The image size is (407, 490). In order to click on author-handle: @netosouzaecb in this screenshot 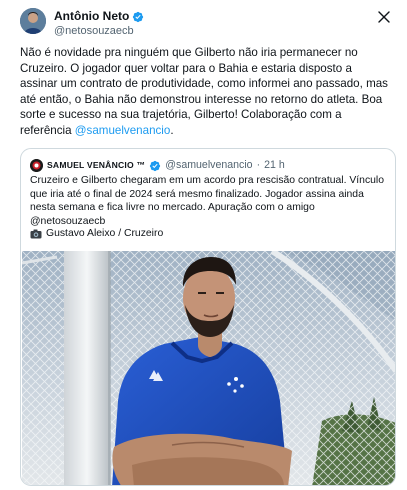, I will do `click(99, 31)`.